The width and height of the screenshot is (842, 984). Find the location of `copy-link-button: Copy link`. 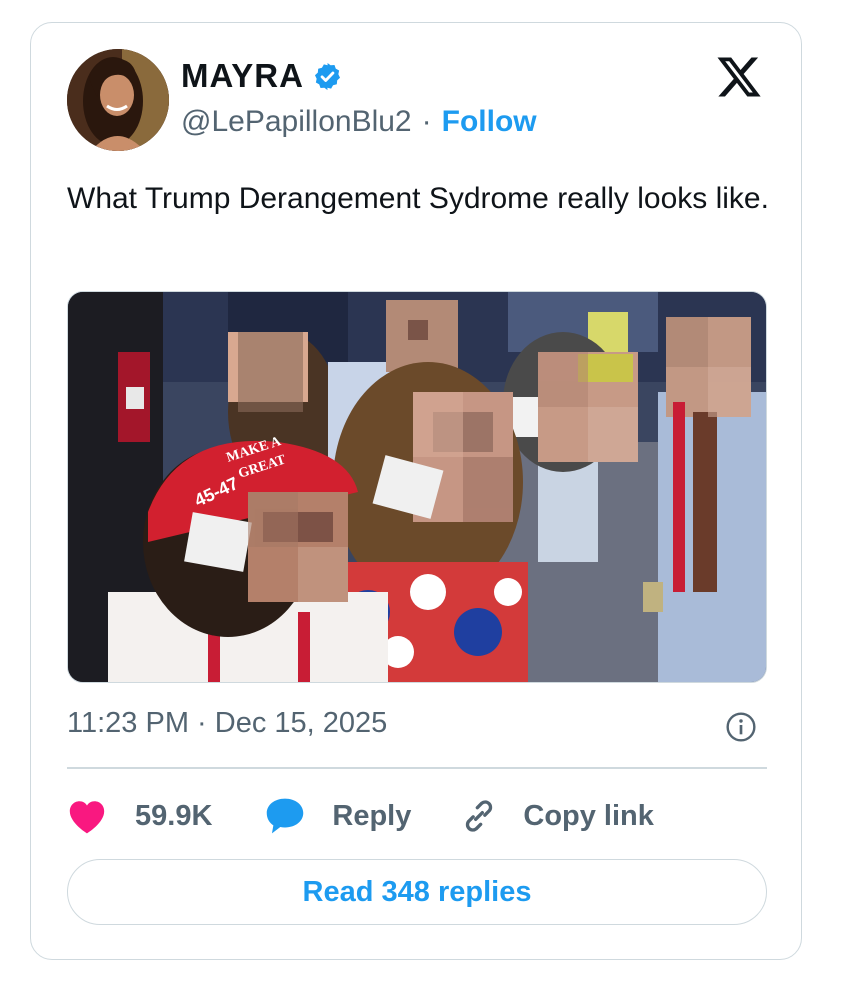

copy-link-button: Copy link is located at coordinates (556, 816).